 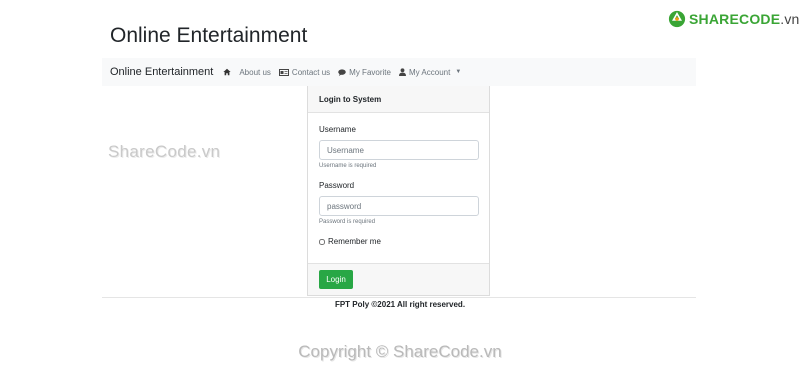 What do you see at coordinates (402, 72) in the screenshot?
I see `user-icon` at bounding box center [402, 72].